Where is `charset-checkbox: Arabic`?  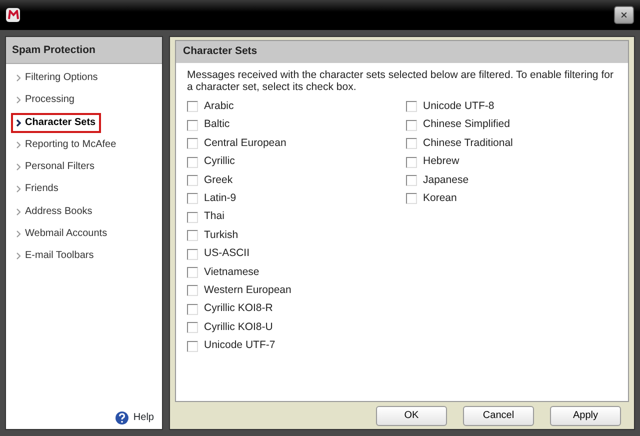
charset-checkbox: Arabic is located at coordinates (296, 107).